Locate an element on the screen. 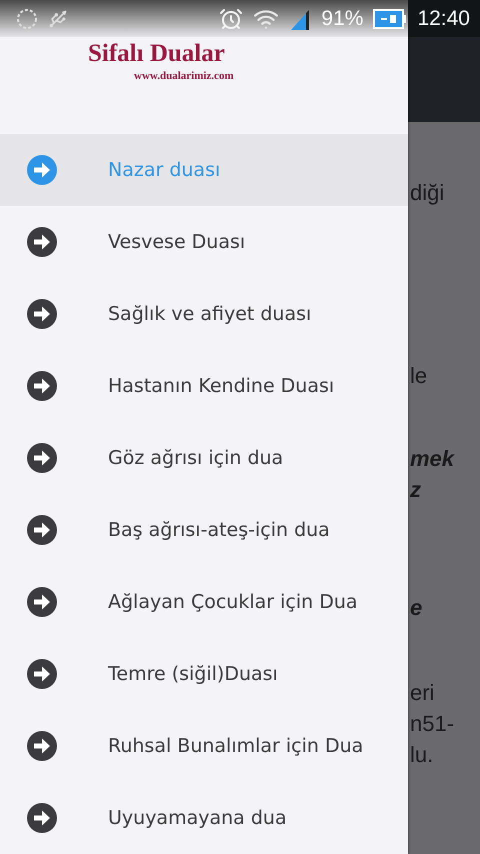 This screenshot has height=854, width=480. body-text: diği is located at coordinates (428, 193).